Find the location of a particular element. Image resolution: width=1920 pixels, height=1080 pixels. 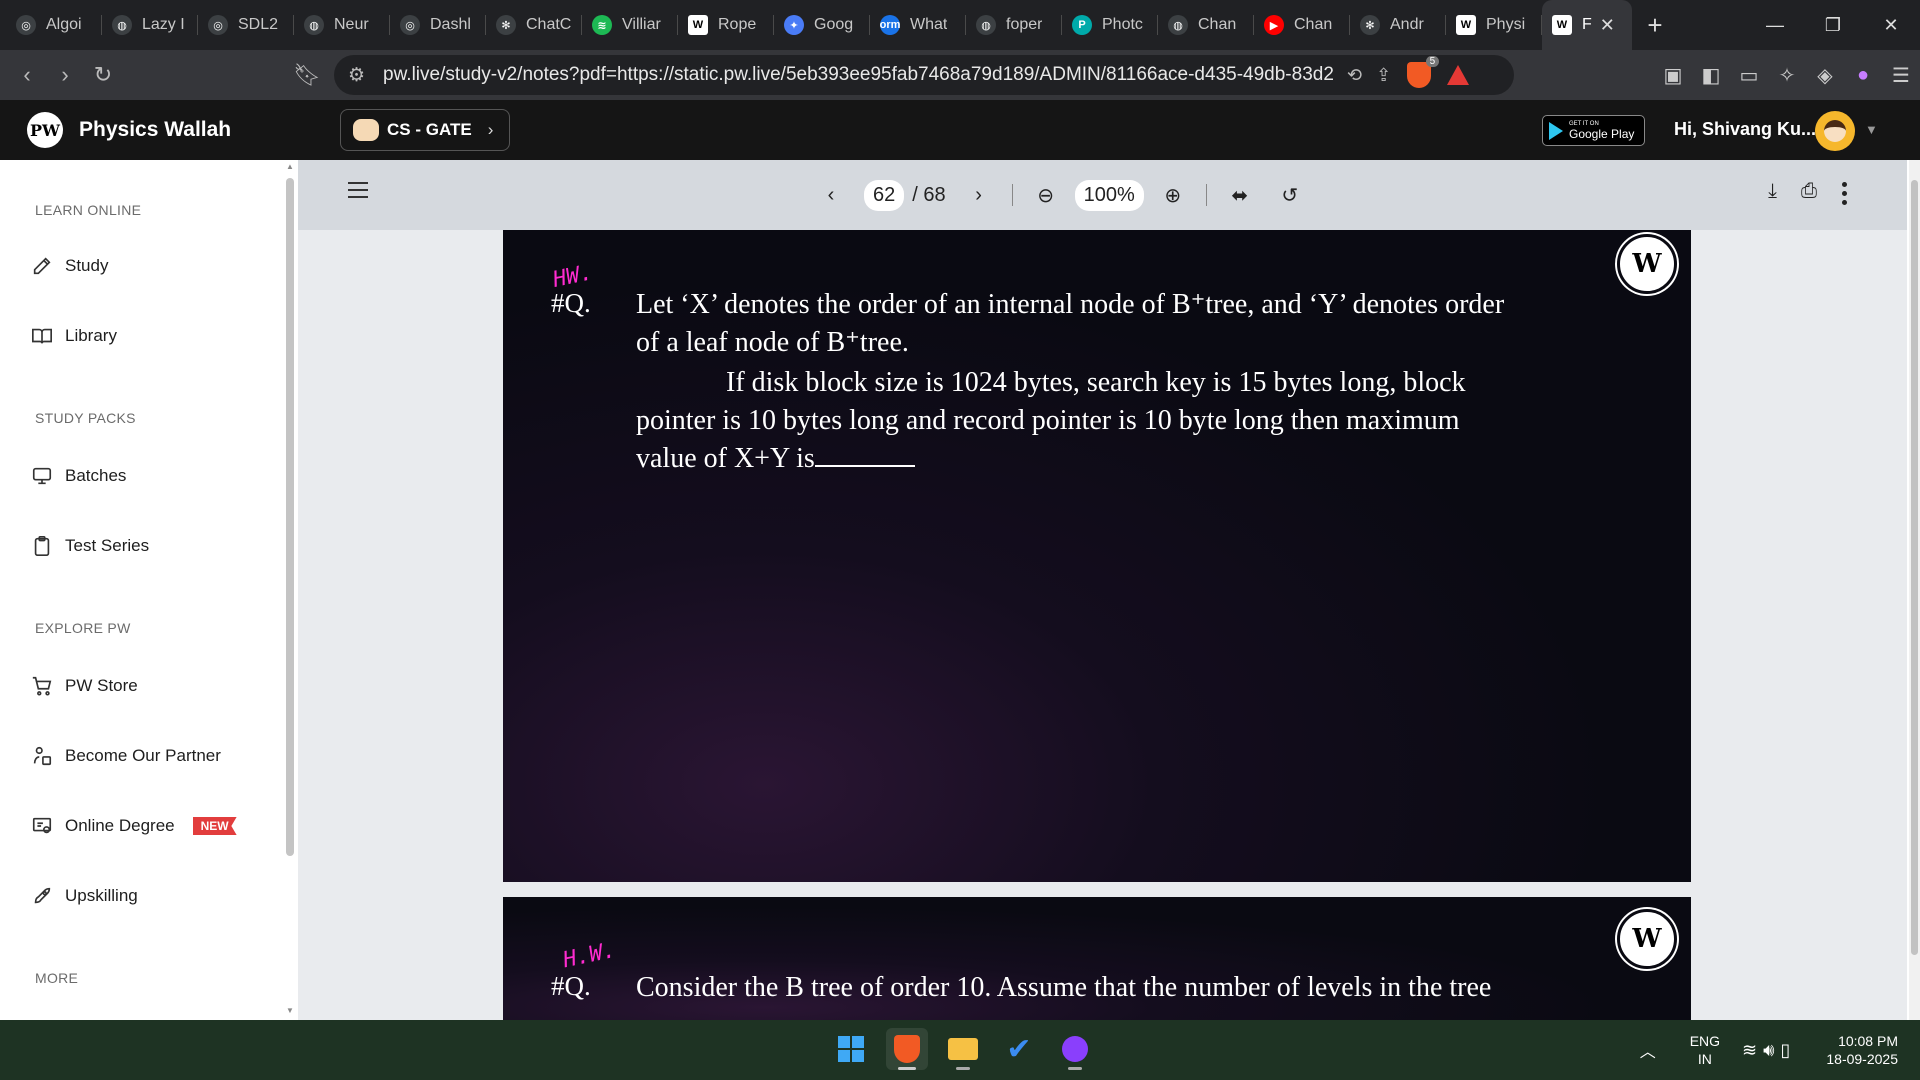

next-page-icon: › is located at coordinates (979, 195).